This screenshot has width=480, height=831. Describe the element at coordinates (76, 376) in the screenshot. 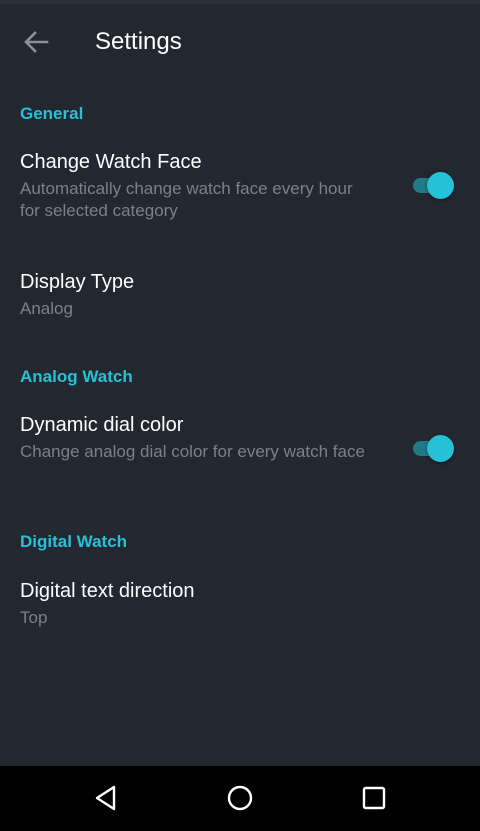

I see `section-header-analog-watch: Analog Watch` at that location.